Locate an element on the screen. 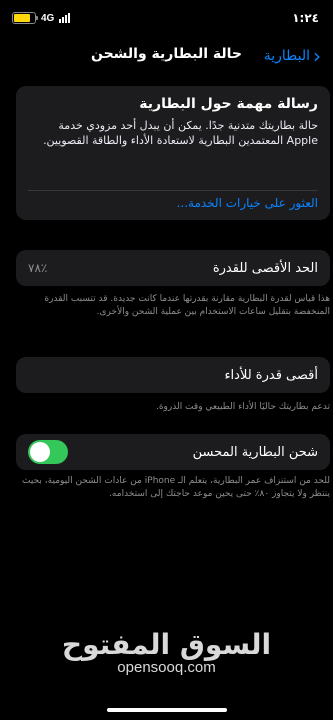 This screenshot has height=720, width=333. card-divider is located at coordinates (173, 190).